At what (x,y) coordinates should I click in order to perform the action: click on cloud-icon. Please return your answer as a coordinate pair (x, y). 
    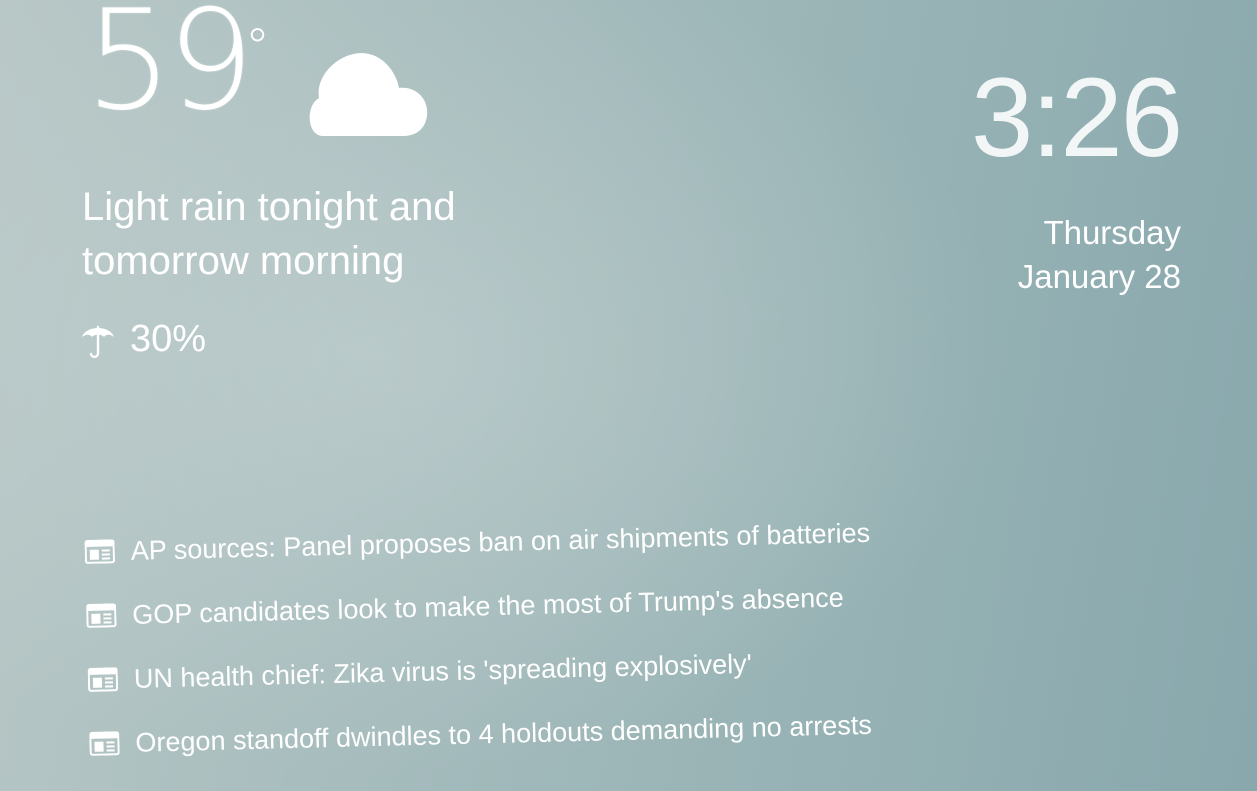
    Looking at the image, I should click on (368, 94).